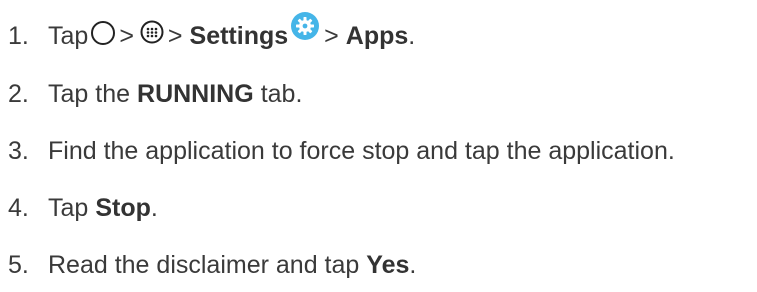  I want to click on step-text: Read the disclaimer and tap, so click(204, 265).